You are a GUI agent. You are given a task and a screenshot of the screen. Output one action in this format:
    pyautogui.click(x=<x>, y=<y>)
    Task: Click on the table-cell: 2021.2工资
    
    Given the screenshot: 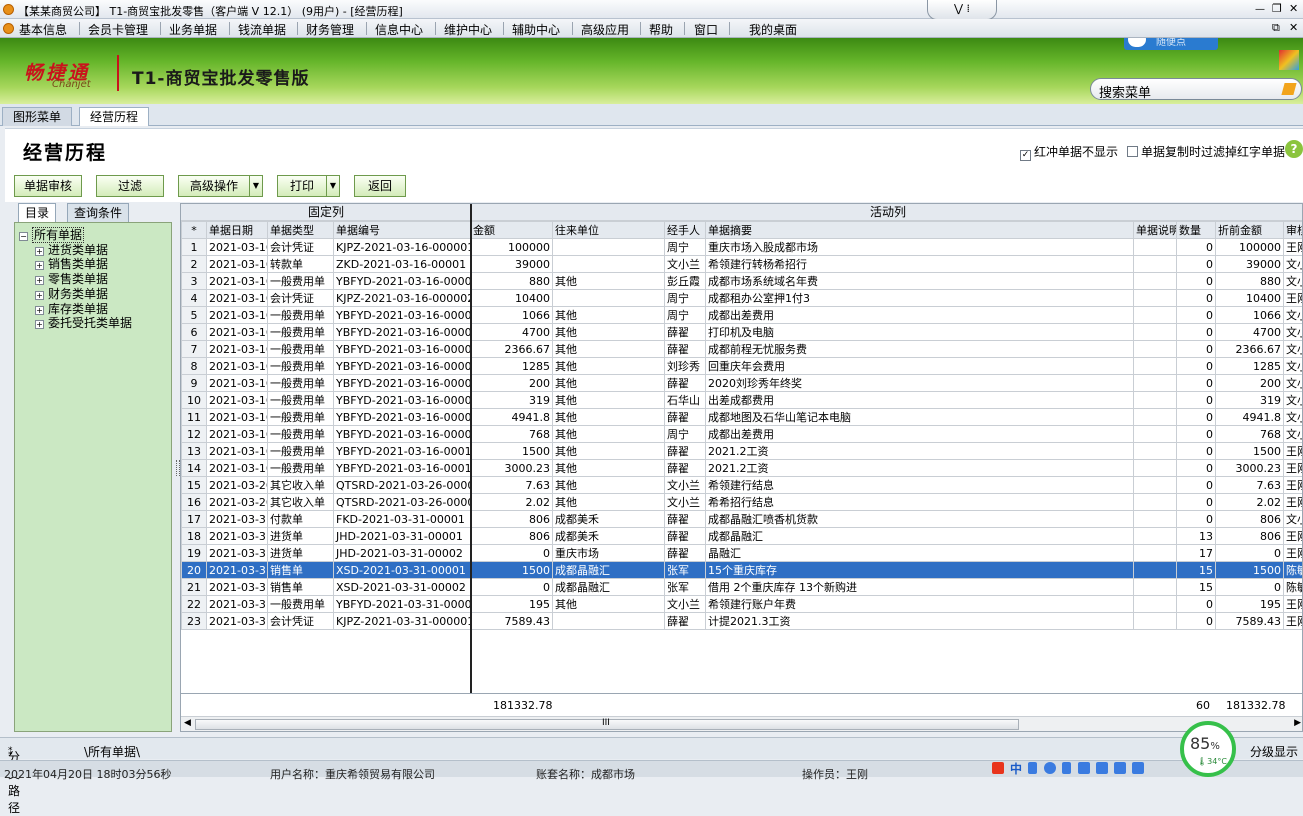 What is the action you would take?
    pyautogui.click(x=920, y=451)
    